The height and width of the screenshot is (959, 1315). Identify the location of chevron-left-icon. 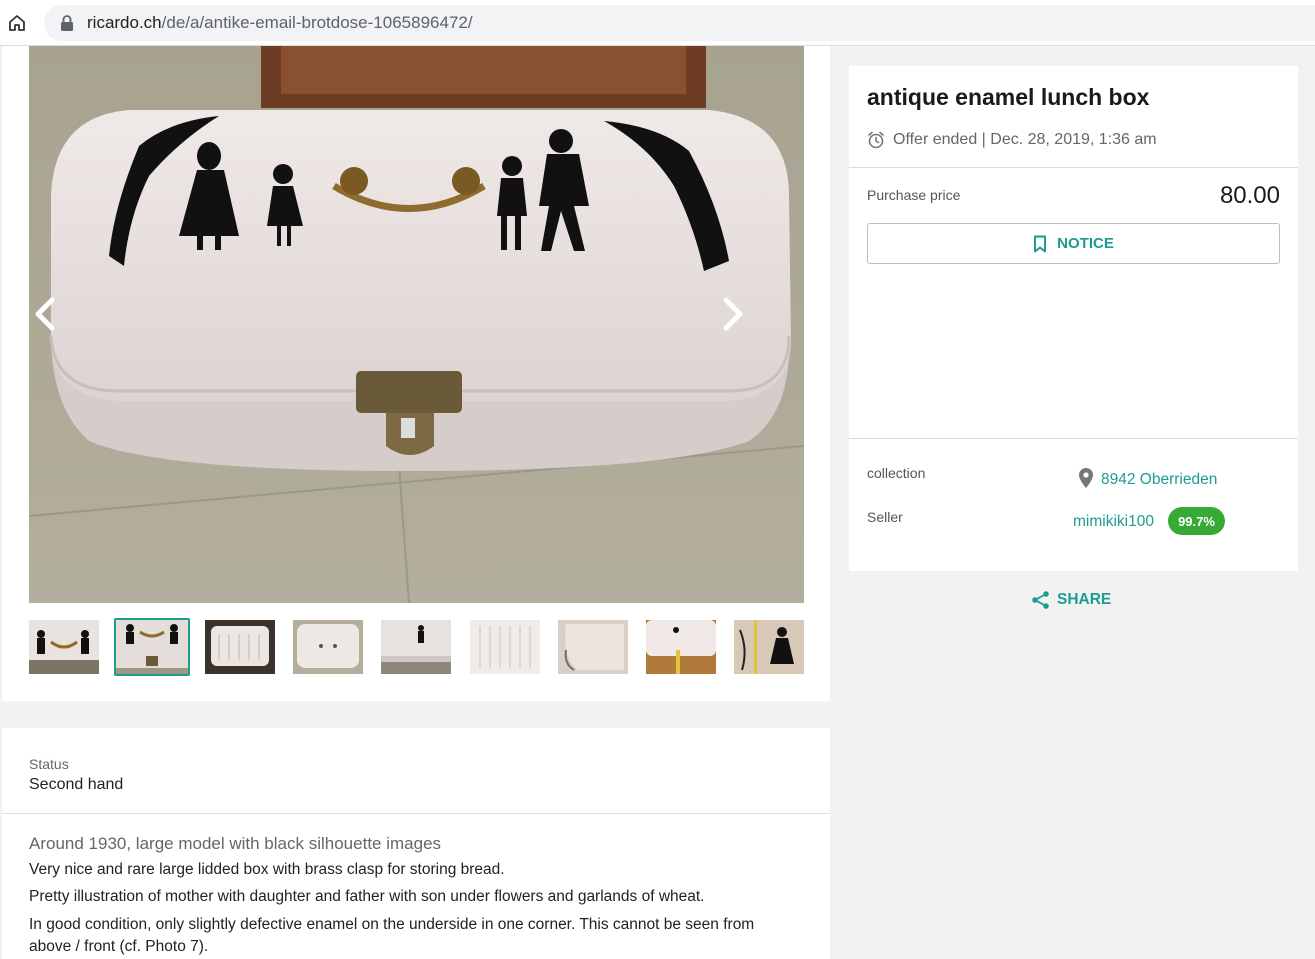
(45, 314).